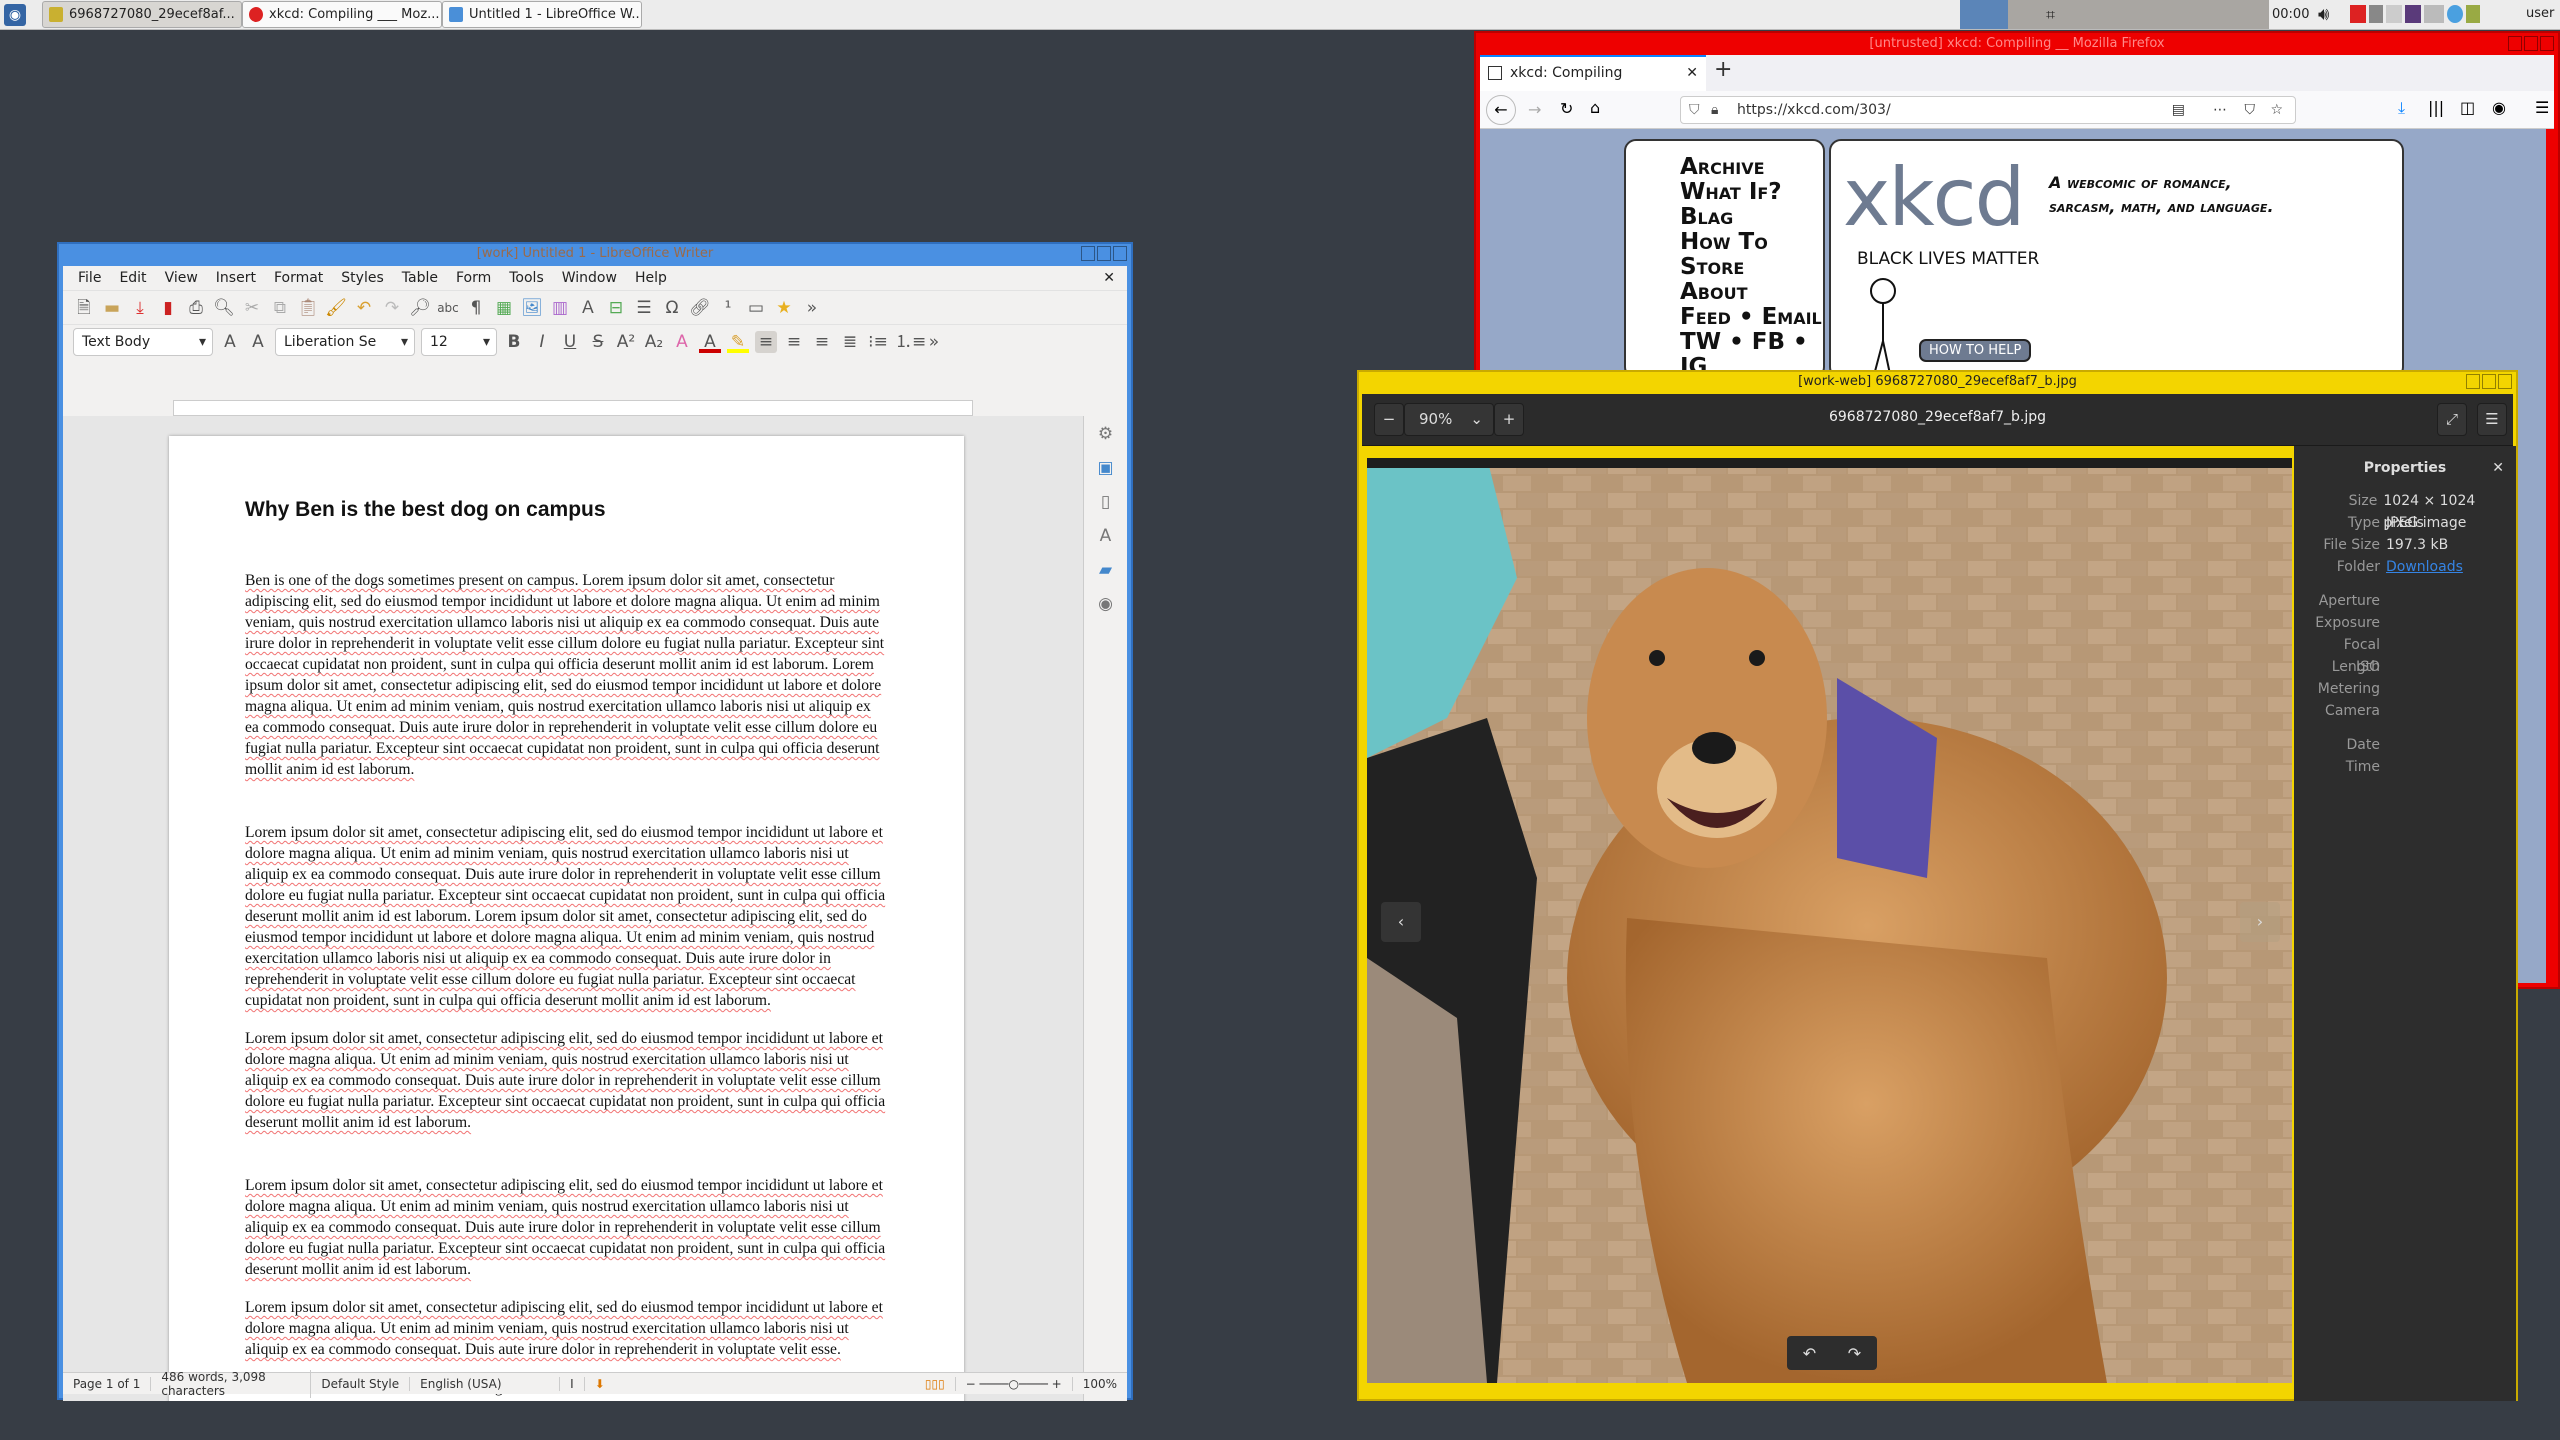  Describe the element at coordinates (2489, 381) in the screenshot. I see `maximize-button` at that location.